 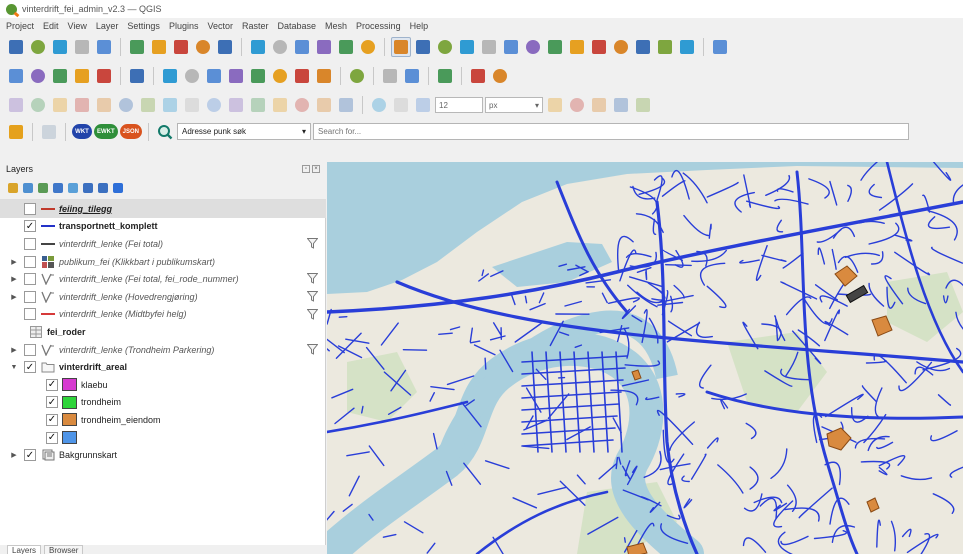 I want to click on zoom-last-icon, so click(x=577, y=47).